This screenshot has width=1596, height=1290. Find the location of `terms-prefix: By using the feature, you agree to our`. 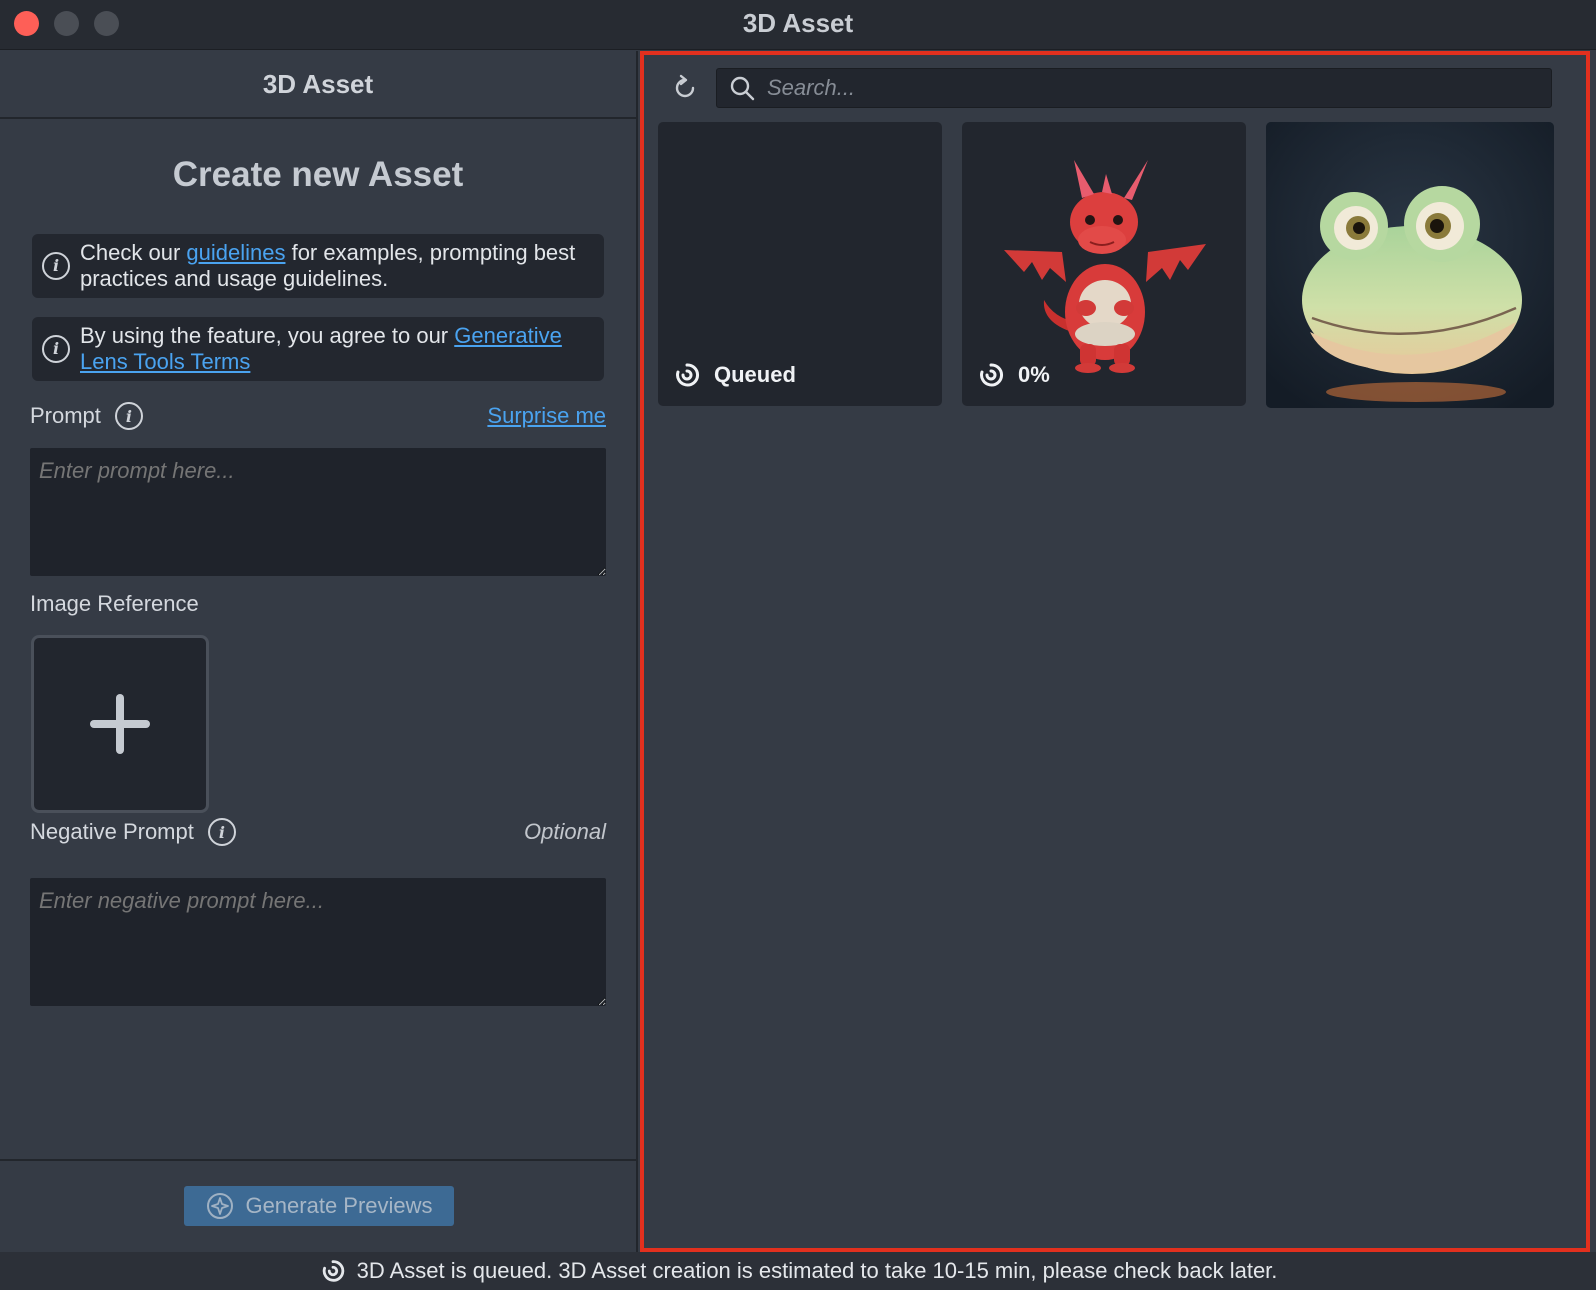

terms-prefix: By using the feature, you agree to our is located at coordinates (267, 335).